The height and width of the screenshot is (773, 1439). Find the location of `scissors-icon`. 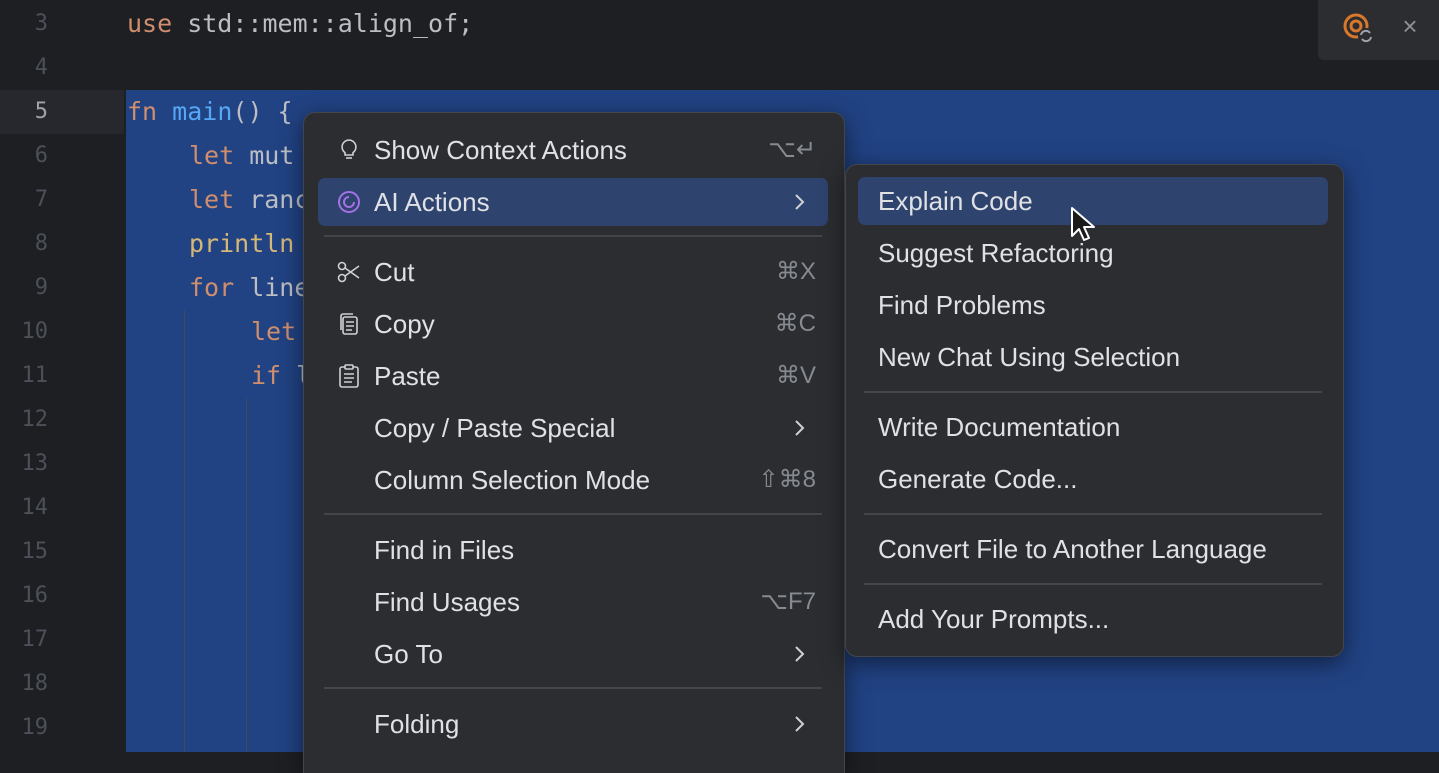

scissors-icon is located at coordinates (348, 272).